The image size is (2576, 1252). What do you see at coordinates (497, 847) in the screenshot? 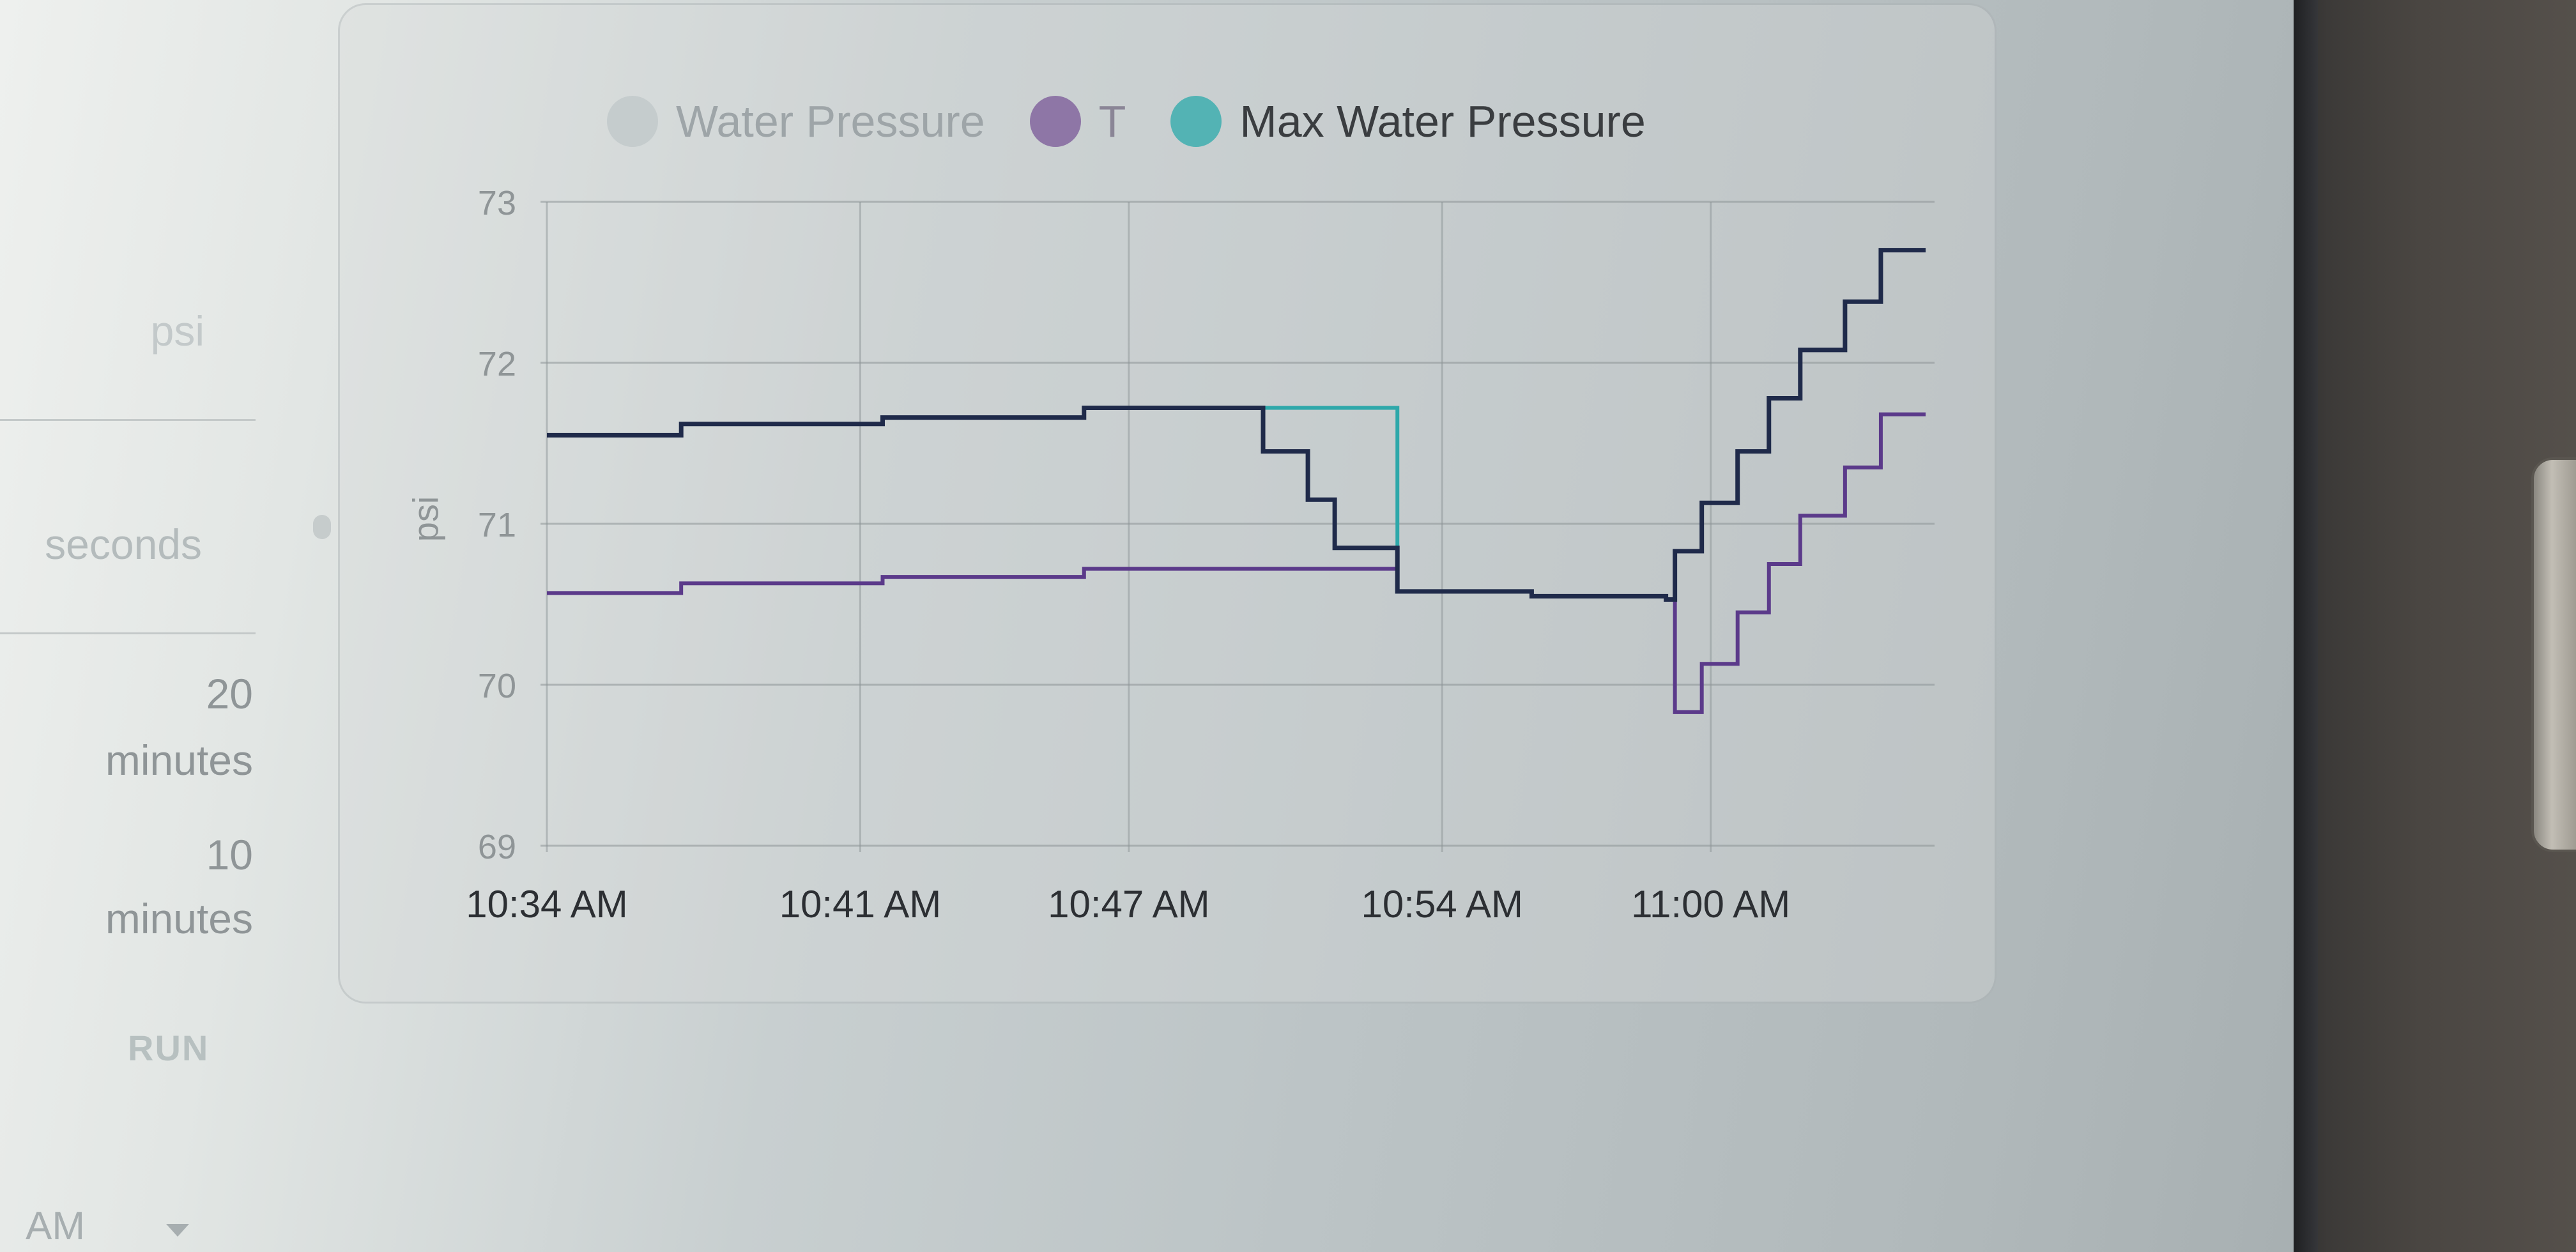
I see `y-tick-label: 69` at bounding box center [497, 847].